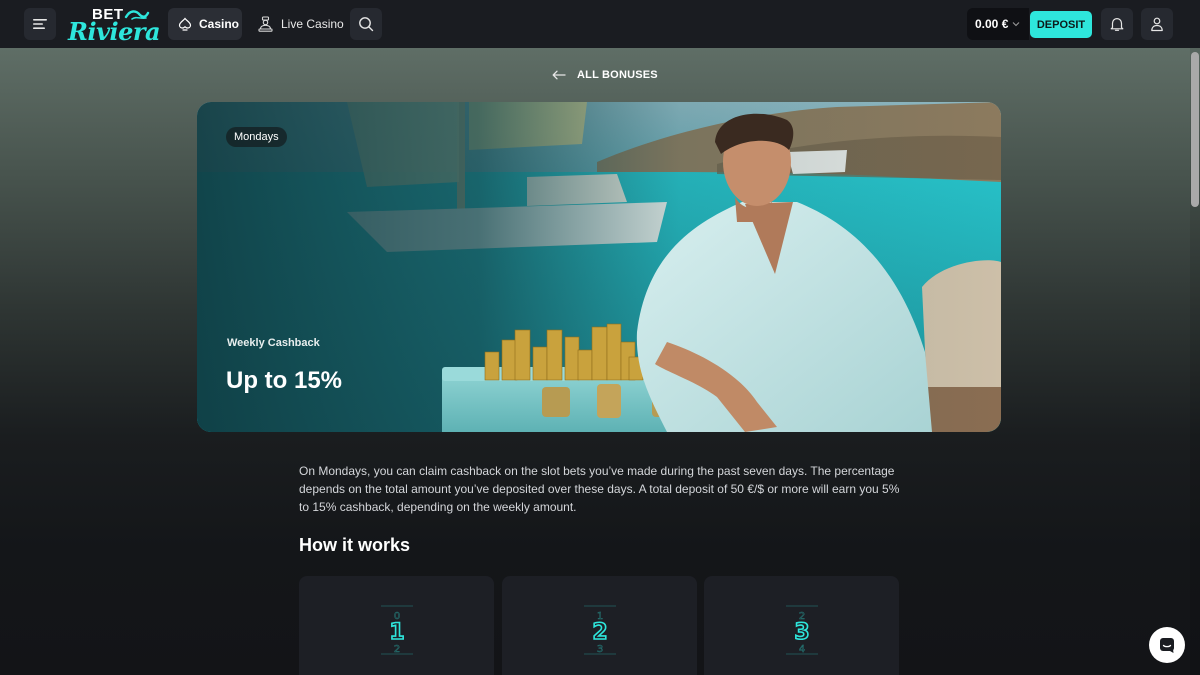 Image resolution: width=1200 pixels, height=675 pixels. I want to click on nav-live-casino: Live Casino, so click(298, 24).